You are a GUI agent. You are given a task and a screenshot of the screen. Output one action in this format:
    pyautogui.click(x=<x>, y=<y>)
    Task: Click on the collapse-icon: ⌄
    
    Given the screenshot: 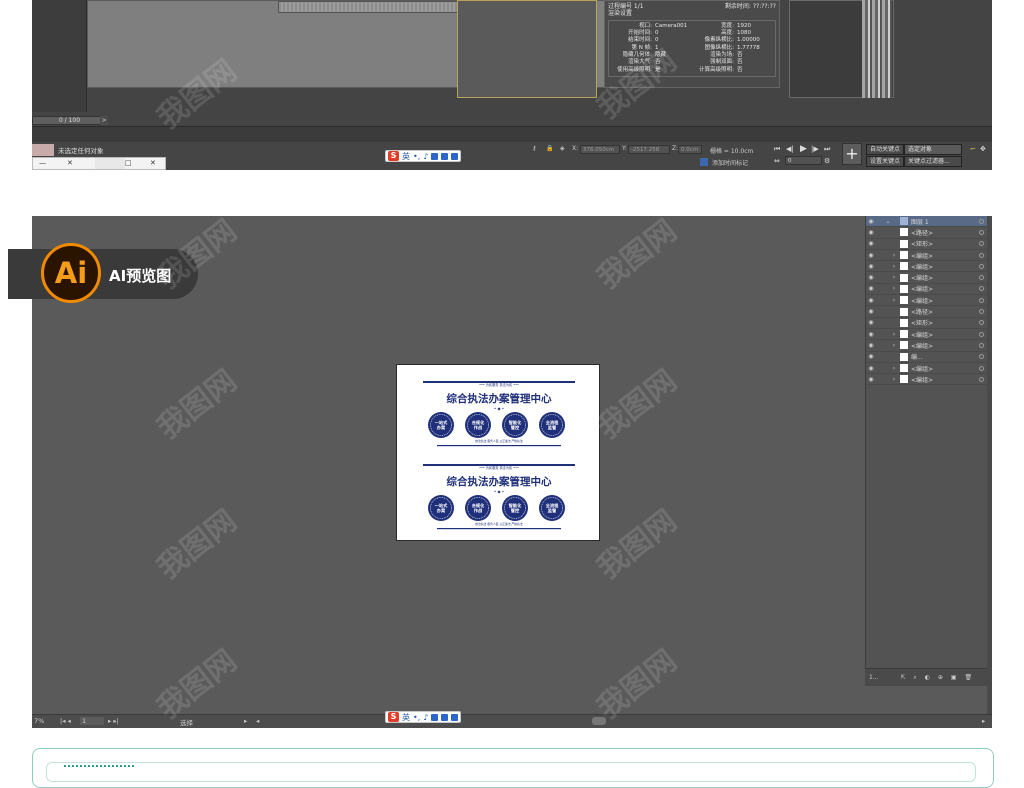 What is the action you would take?
    pyautogui.click(x=888, y=221)
    